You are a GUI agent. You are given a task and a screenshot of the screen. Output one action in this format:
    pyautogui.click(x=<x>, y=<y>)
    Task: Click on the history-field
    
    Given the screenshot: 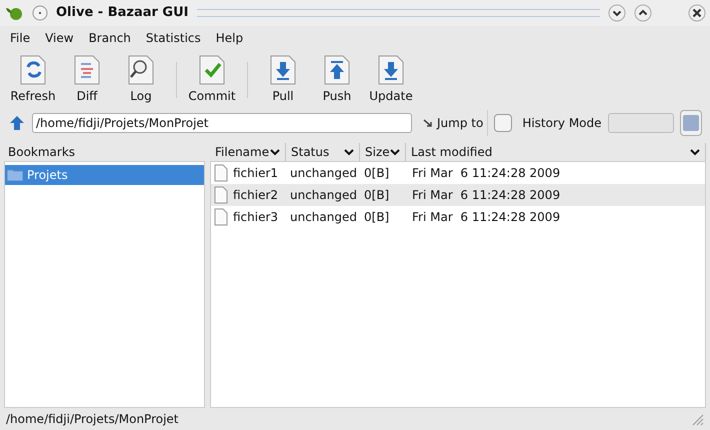 What is the action you would take?
    pyautogui.click(x=641, y=123)
    